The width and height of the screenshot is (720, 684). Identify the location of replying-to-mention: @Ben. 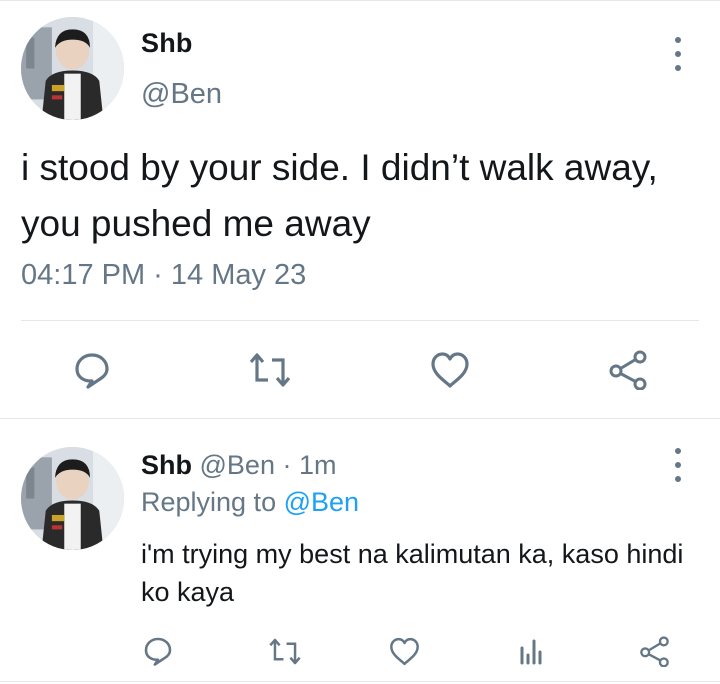
(321, 502).